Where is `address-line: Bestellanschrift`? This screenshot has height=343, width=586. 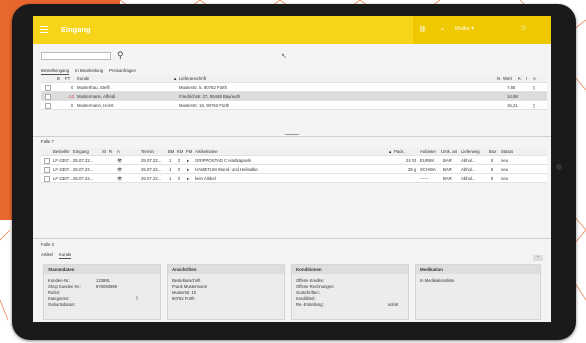
address-line: Bestellanschrift is located at coordinates (186, 280).